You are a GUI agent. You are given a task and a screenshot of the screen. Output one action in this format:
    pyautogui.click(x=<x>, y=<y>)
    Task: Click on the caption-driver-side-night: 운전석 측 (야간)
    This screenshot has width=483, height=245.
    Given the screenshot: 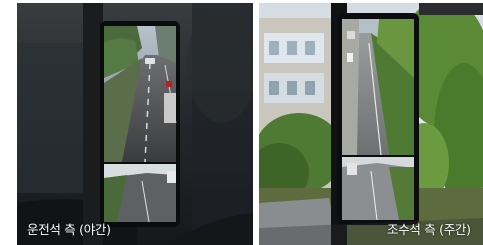 What is the action you would take?
    pyautogui.click(x=69, y=229)
    